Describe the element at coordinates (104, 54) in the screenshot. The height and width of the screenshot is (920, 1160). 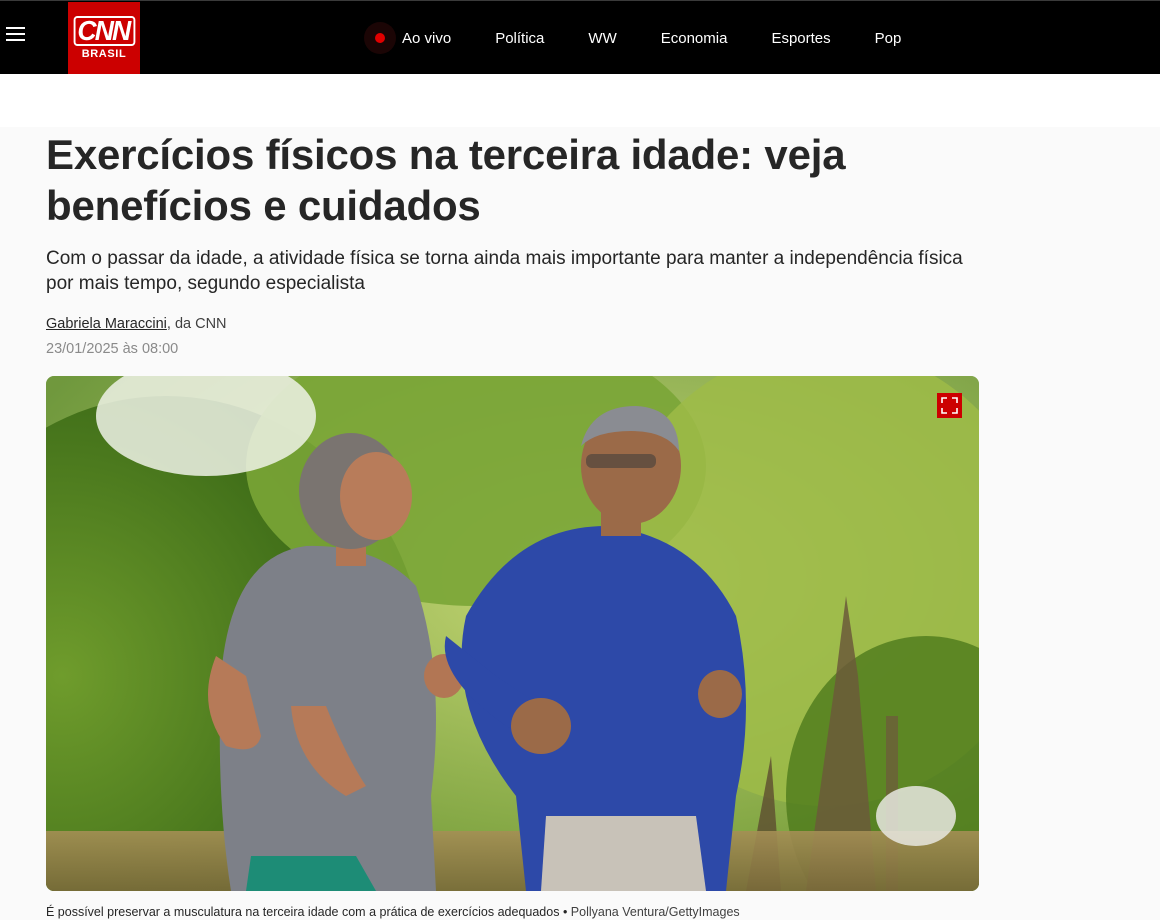
I see `logo-brasil-text: BRASIL` at that location.